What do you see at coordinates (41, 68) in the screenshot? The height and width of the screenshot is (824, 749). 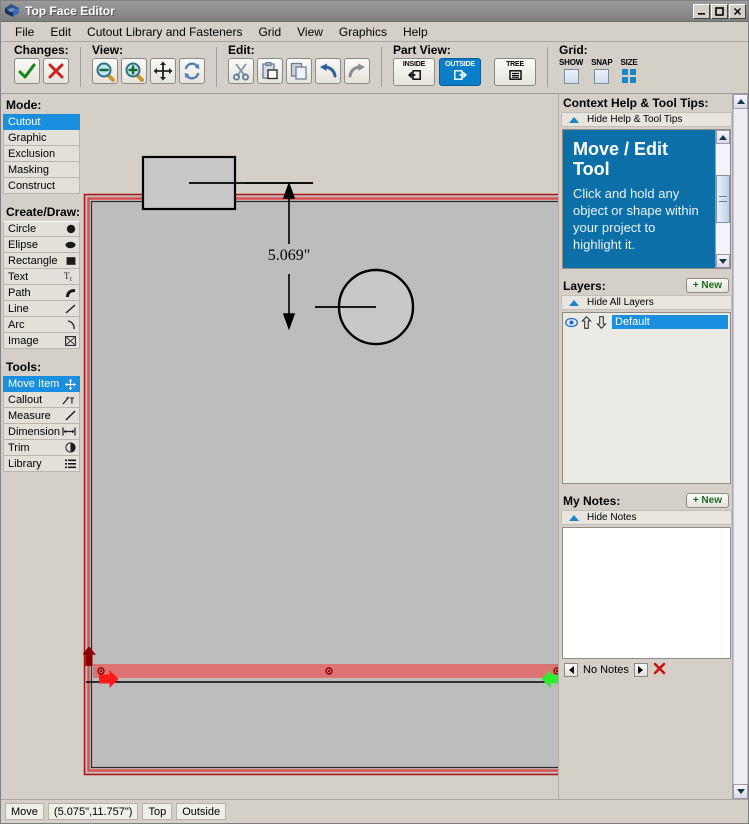 I see `toolbar-group-changes: Changes:` at bounding box center [41, 68].